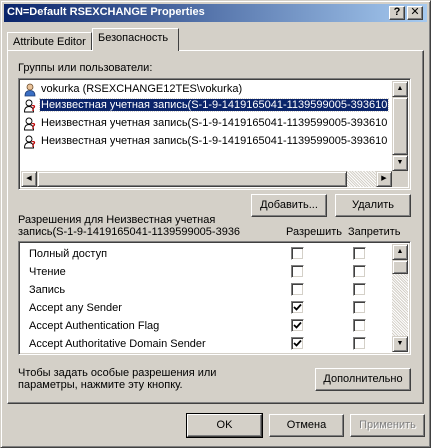 Image resolution: width=431 pixels, height=448 pixels. I want to click on scroll-corner, so click(400, 179).